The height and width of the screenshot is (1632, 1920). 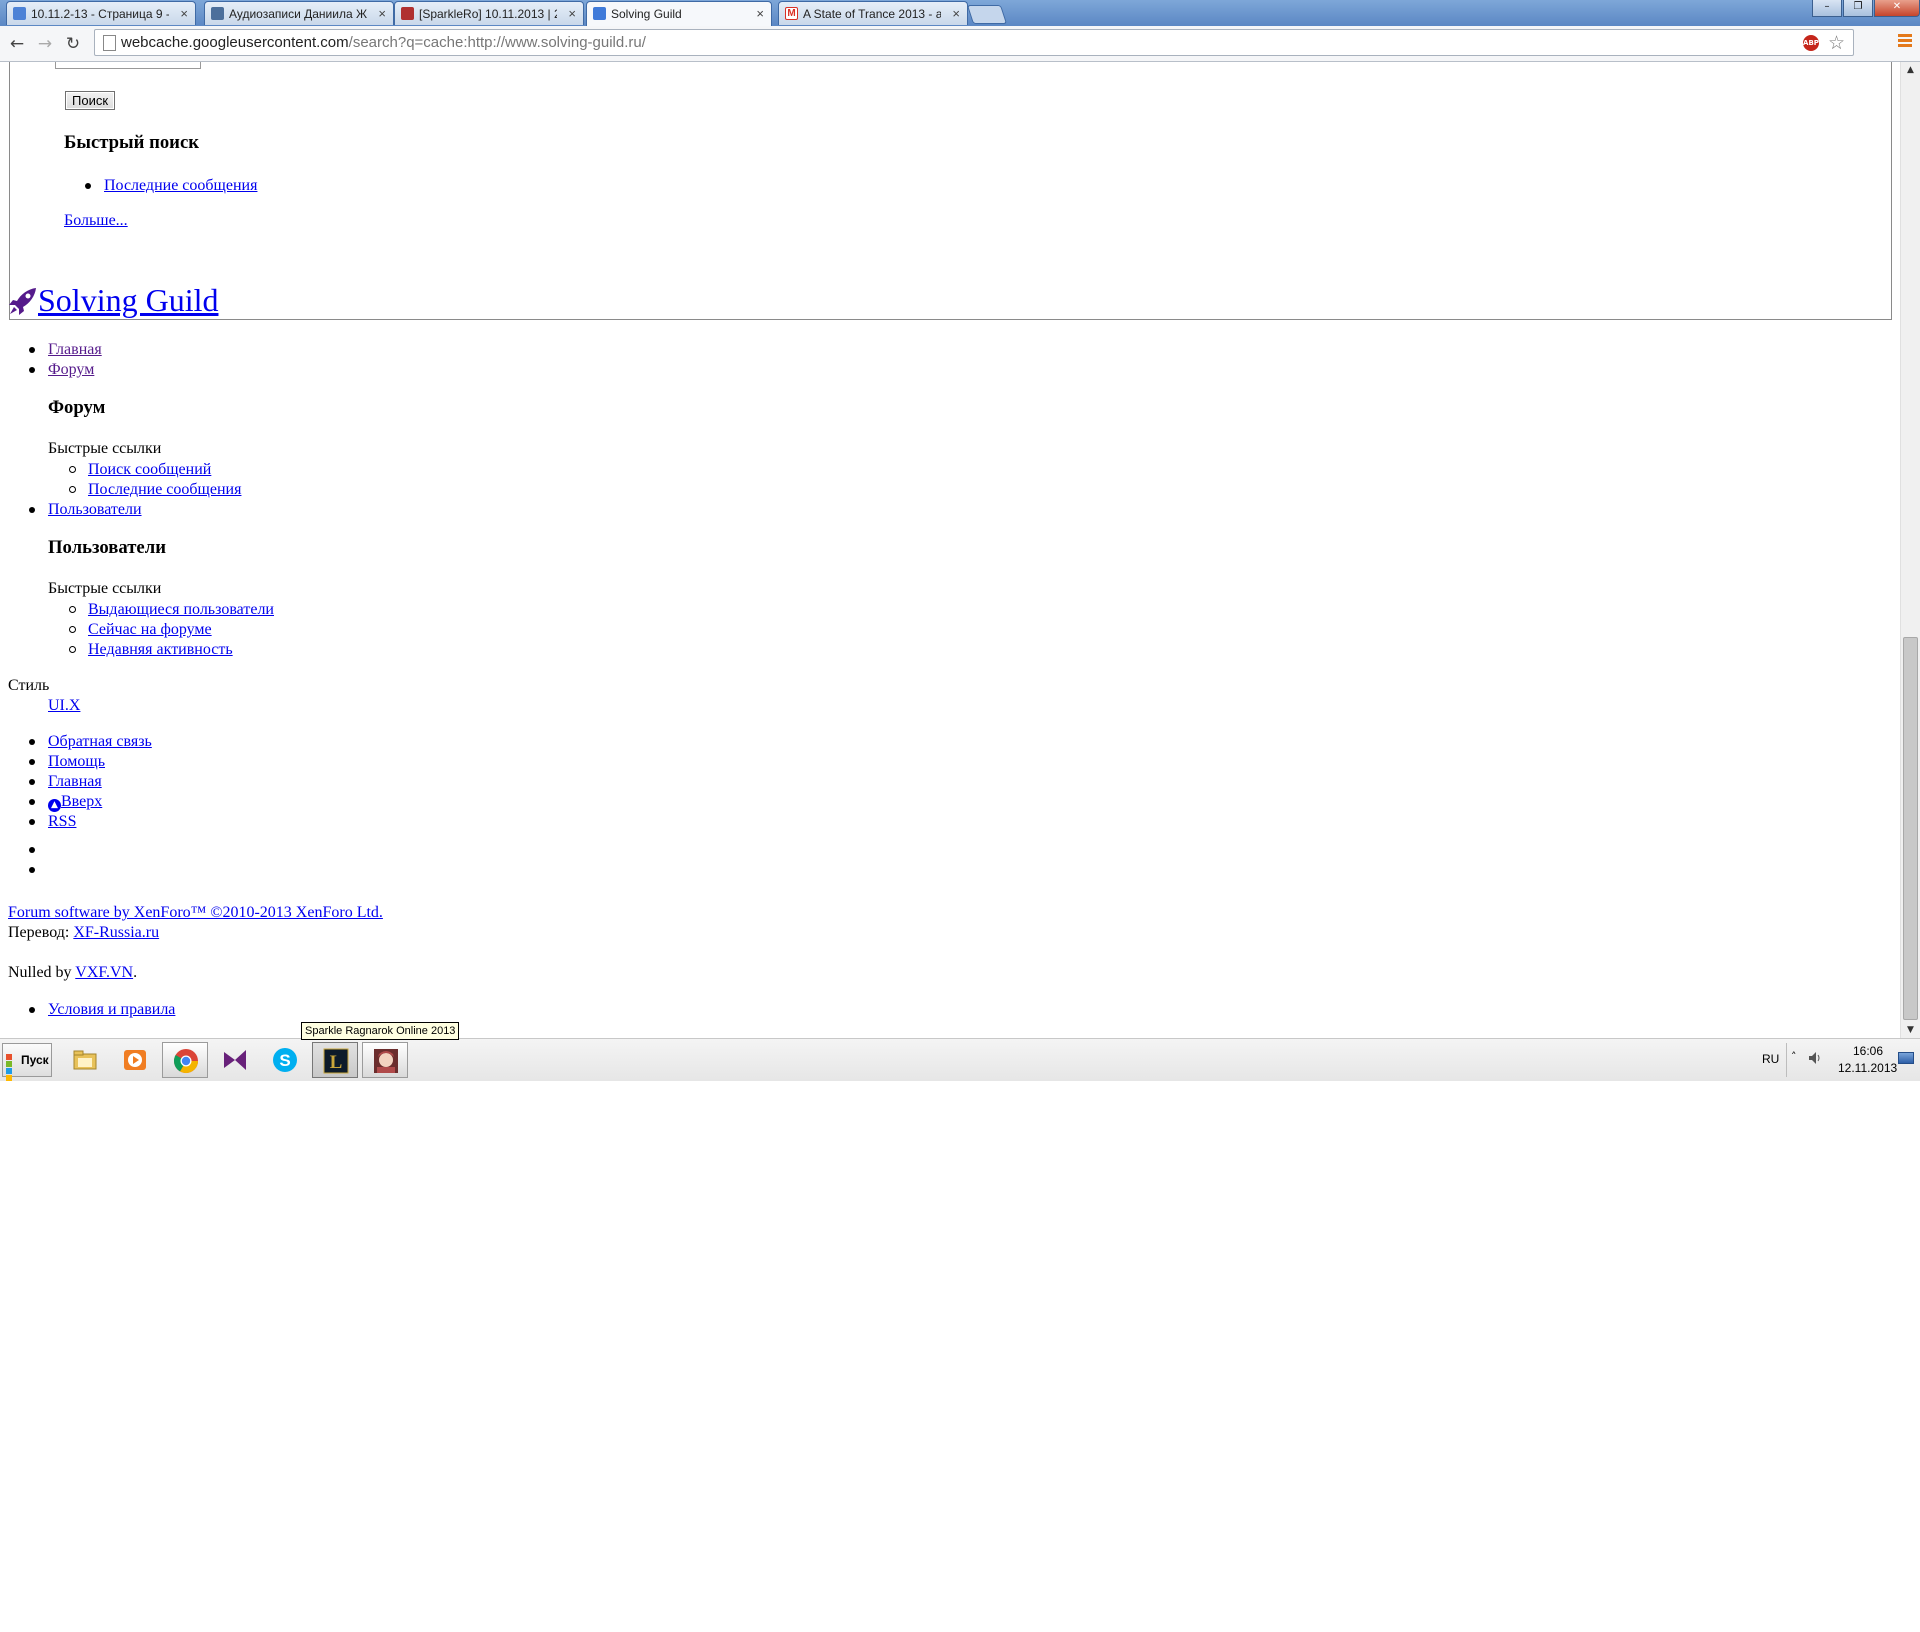 I want to click on show-hidden-icons-button: ˄, so click(x=1794, y=1056).